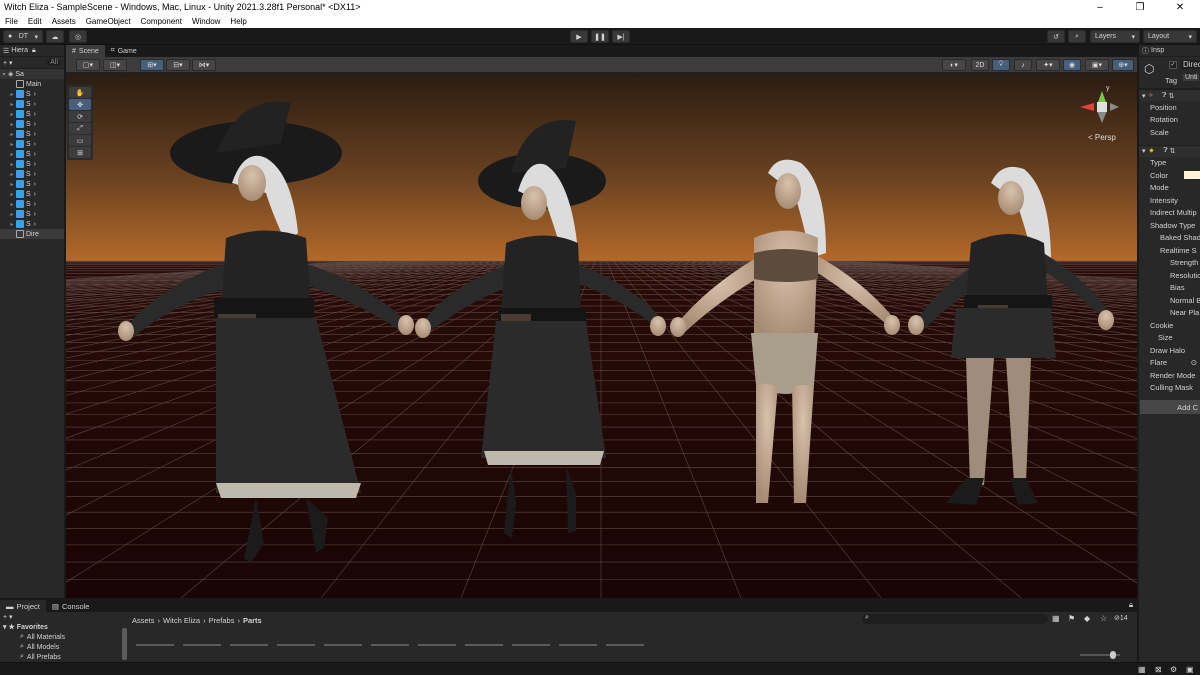 The height and width of the screenshot is (675, 1200). I want to click on favorite-item: ⌕ All Prefabs, so click(65, 657).